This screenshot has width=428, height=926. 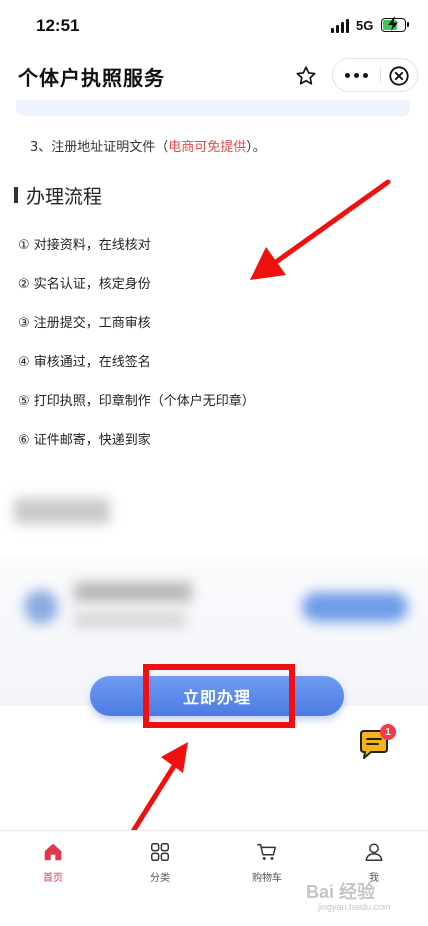 I want to click on process-step: ④ 审核通过，在线签名, so click(x=84, y=362).